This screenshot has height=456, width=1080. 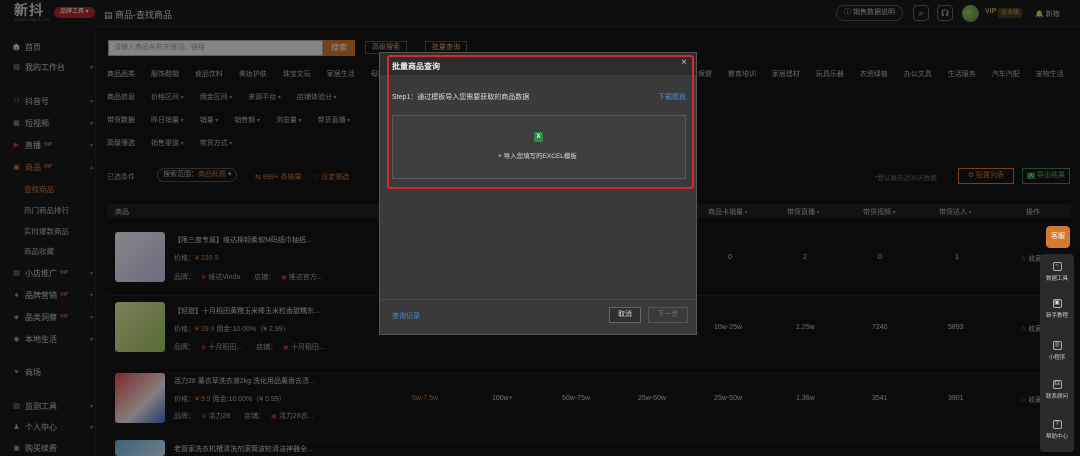 What do you see at coordinates (540, 122) in the screenshot?
I see `highlight-box` at bounding box center [540, 122].